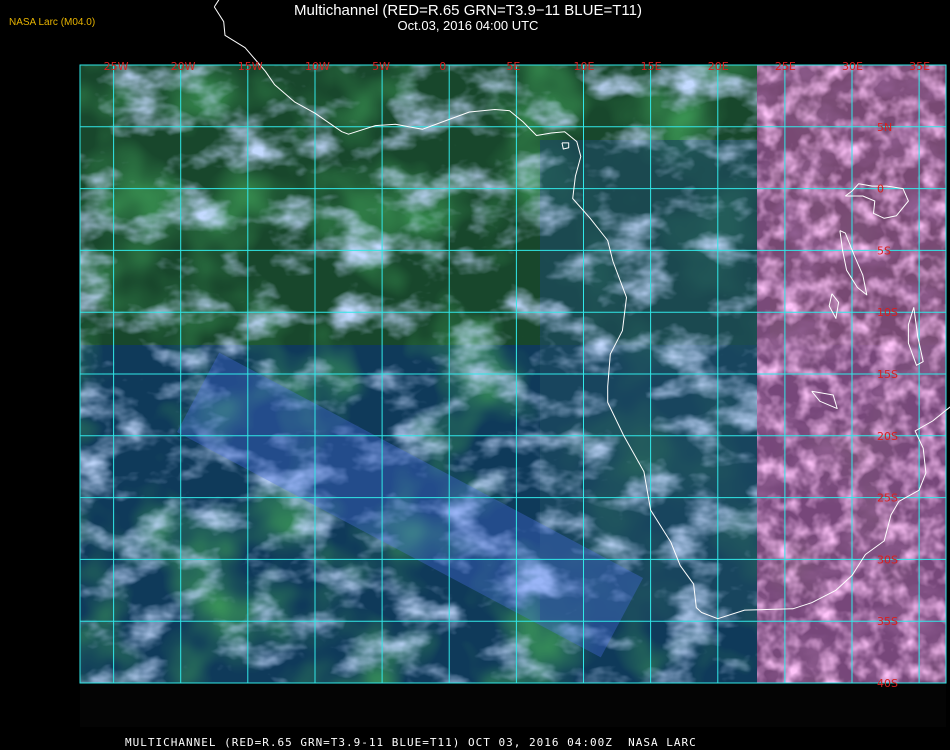  I want to click on longitude-label: 20E, so click(718, 66).